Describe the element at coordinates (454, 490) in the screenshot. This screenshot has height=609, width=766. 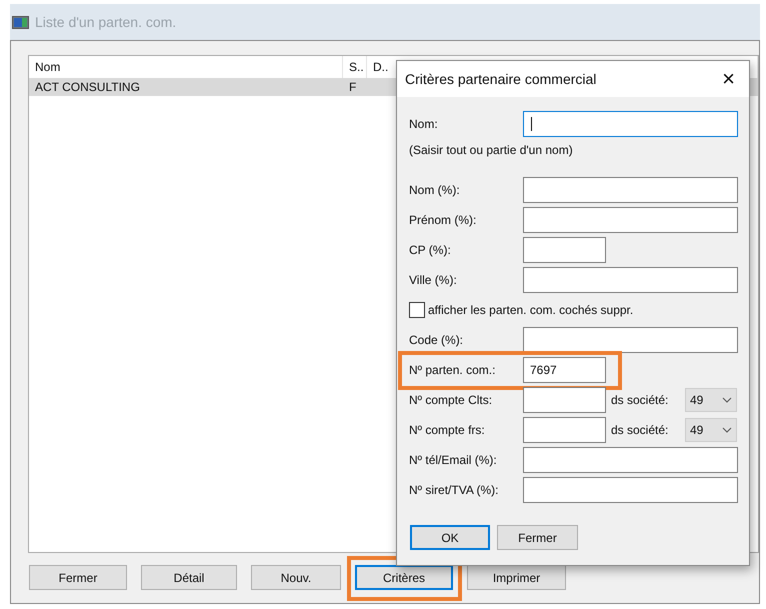
I see `field-label: Nº siret/TVA (%):` at that location.